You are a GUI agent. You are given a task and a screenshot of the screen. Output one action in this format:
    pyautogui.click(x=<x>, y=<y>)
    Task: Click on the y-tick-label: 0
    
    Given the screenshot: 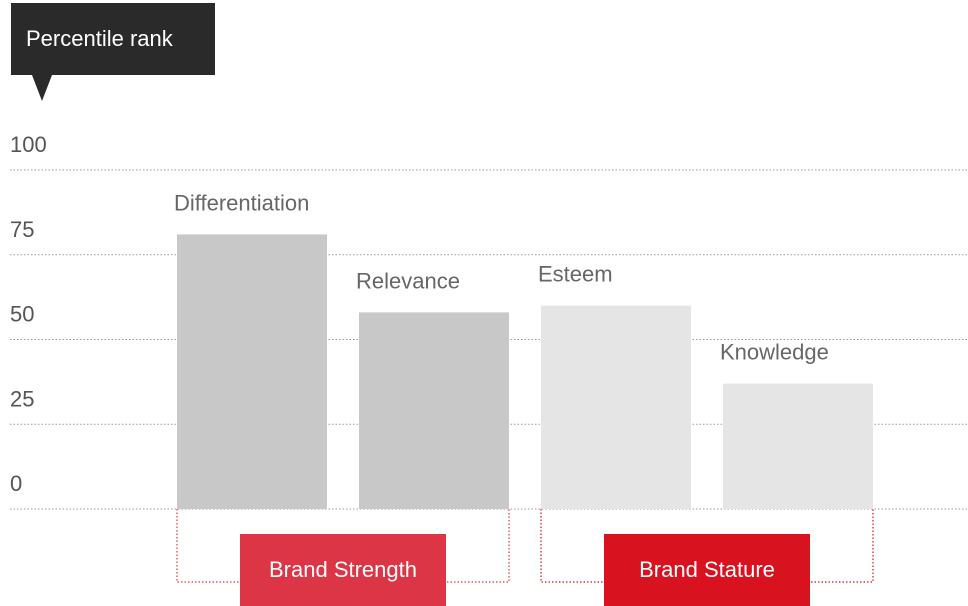 What is the action you would take?
    pyautogui.click(x=16, y=483)
    